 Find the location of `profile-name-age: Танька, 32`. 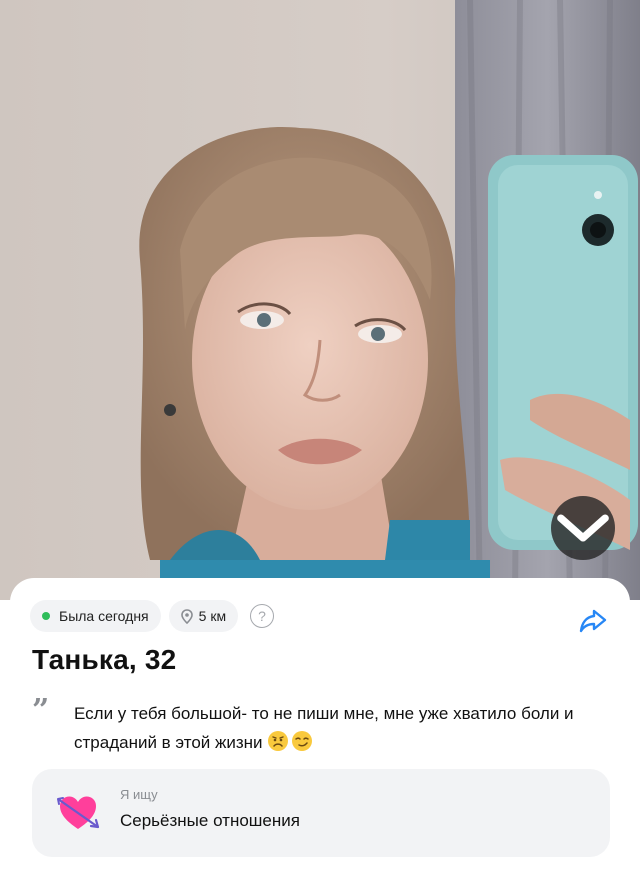

profile-name-age: Танька, 32 is located at coordinates (104, 659).